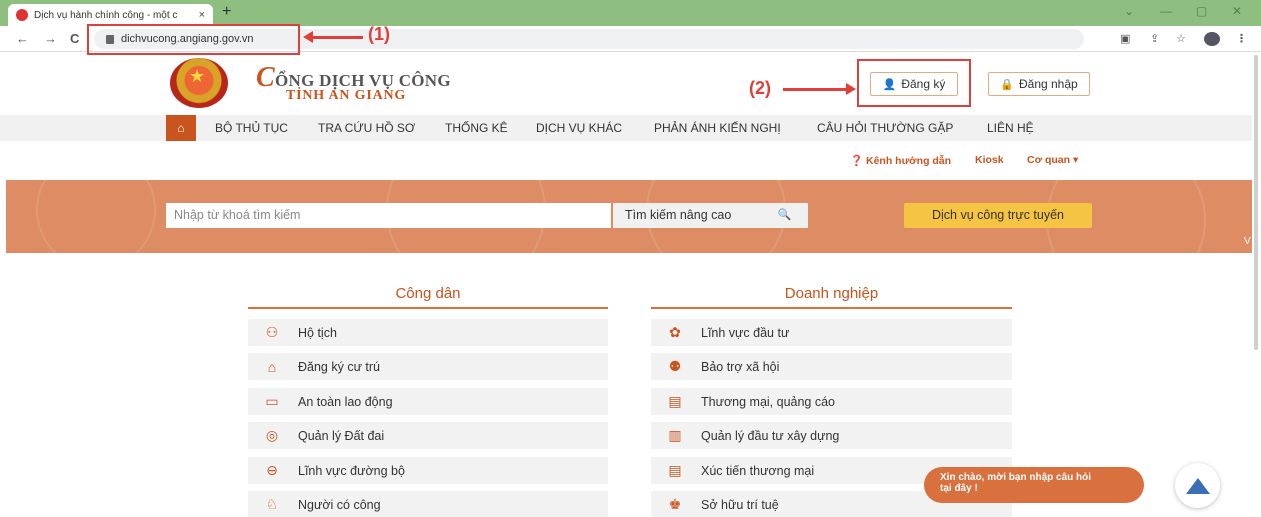  What do you see at coordinates (1010, 128) in the screenshot?
I see `menu-item-lien-he: LIÊN HỆ` at bounding box center [1010, 128].